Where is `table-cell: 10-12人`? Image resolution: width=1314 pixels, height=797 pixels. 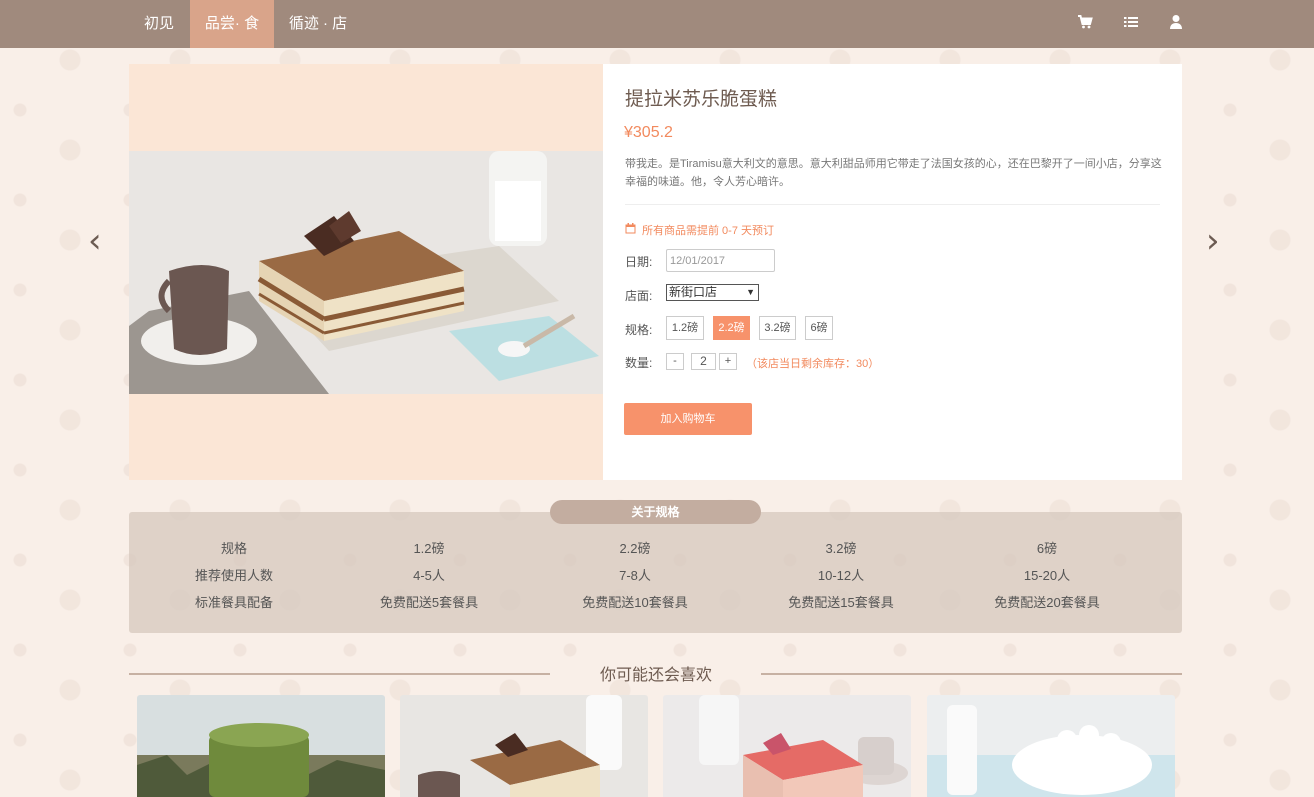
table-cell: 10-12人 is located at coordinates (841, 575).